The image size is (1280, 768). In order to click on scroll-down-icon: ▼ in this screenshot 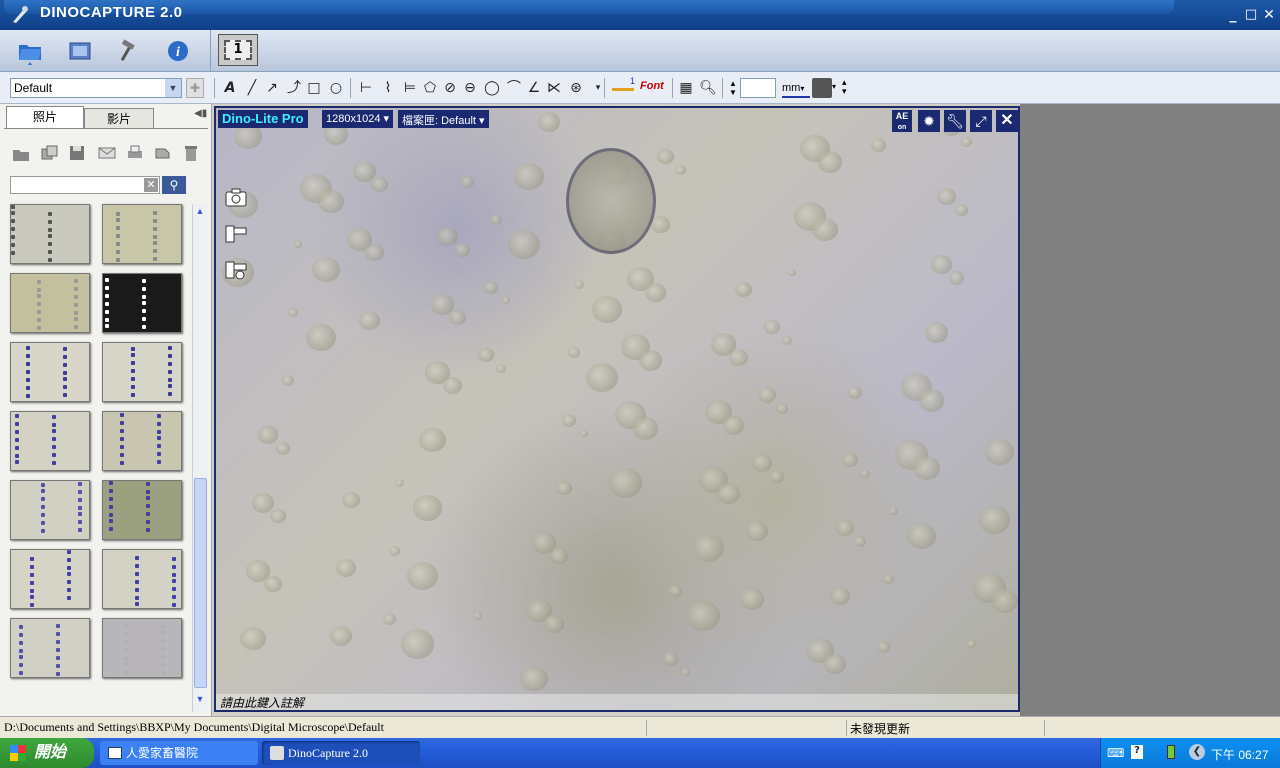, I will do `click(200, 701)`.